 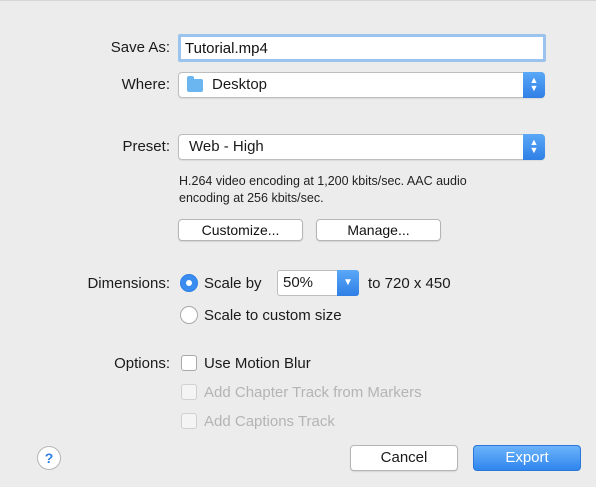 I want to click on folder-icon, so click(x=195, y=84).